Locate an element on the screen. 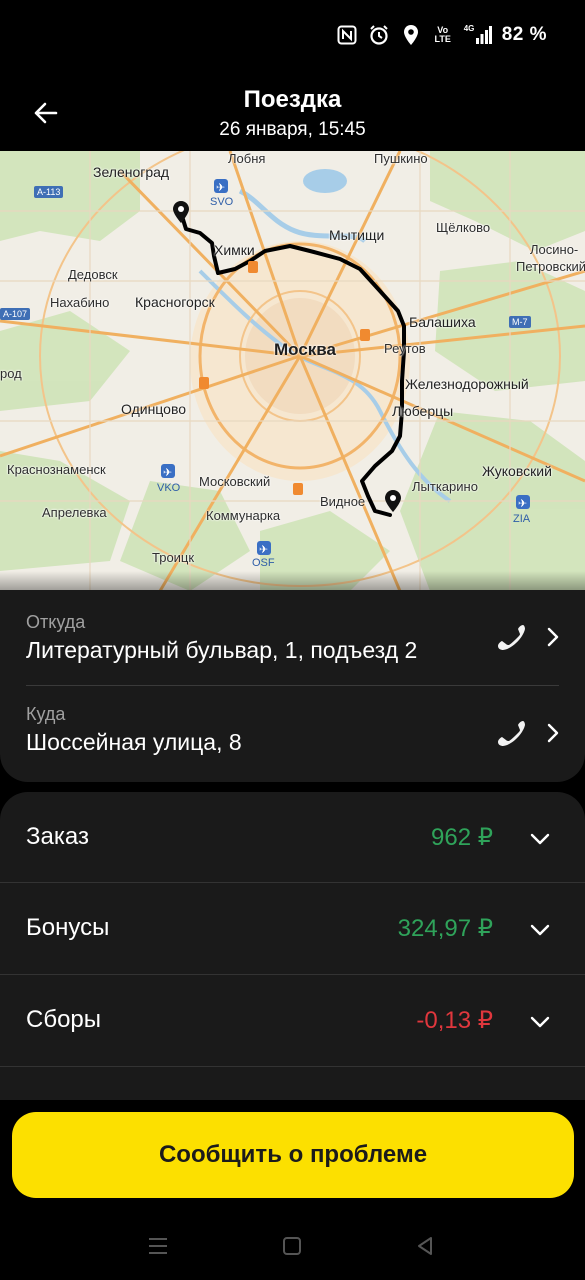  map-label-moskovsky: Московский is located at coordinates (235, 481).